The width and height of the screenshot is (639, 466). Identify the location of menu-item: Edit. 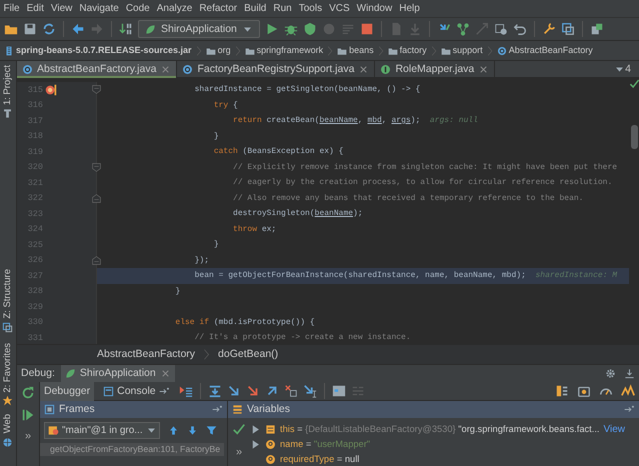
(35, 8).